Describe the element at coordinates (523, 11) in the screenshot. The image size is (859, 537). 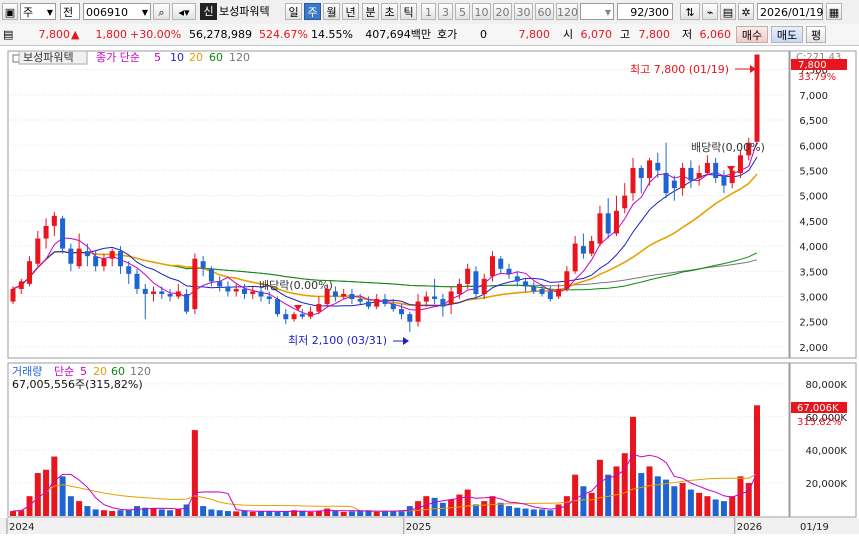
I see `interval-30-button: 30` at that location.